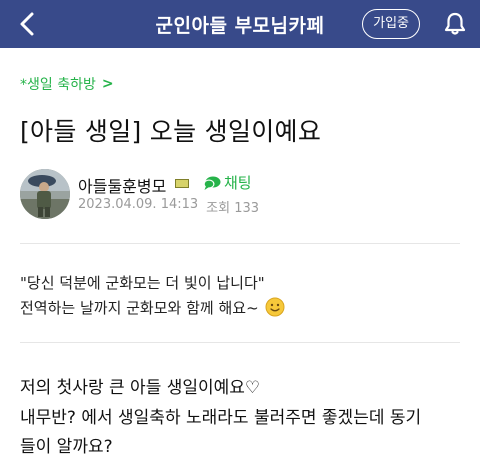  What do you see at coordinates (171, 131) in the screenshot?
I see `post-title: [아들 생일] 오늘 생일이예요` at bounding box center [171, 131].